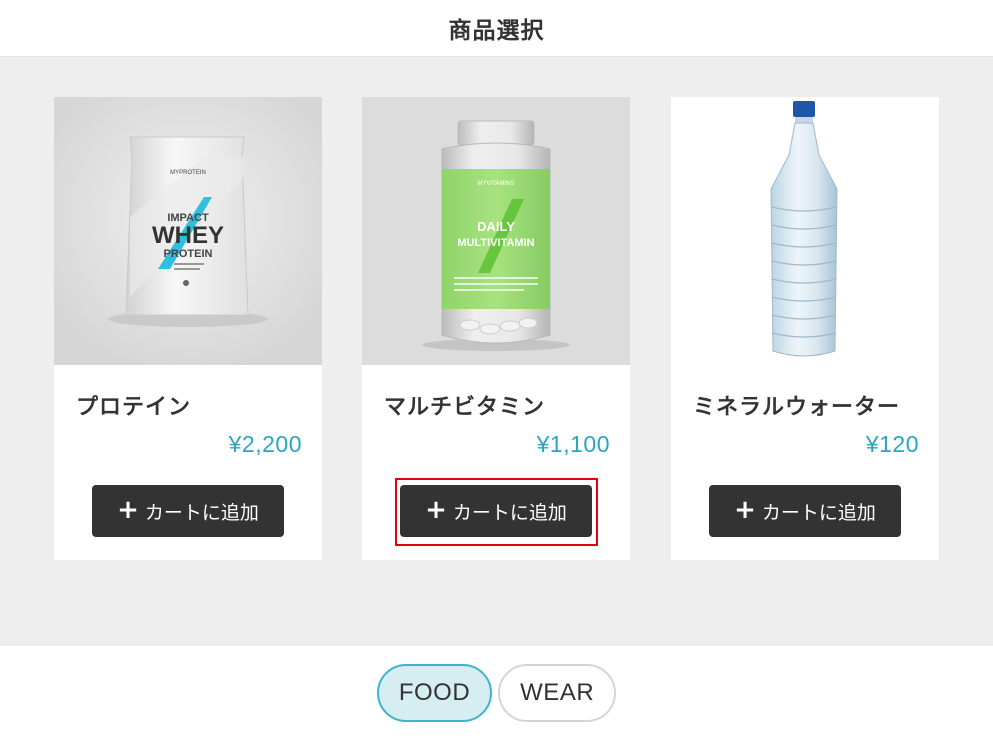  I want to click on add-to-cart-button-protein: + カートに追加, so click(188, 511).